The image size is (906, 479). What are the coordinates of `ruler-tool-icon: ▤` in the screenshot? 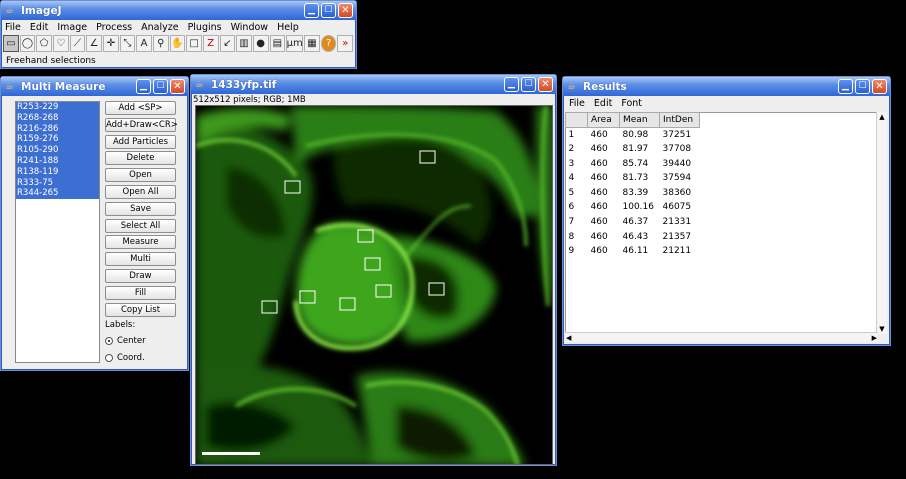 It's located at (277, 43).